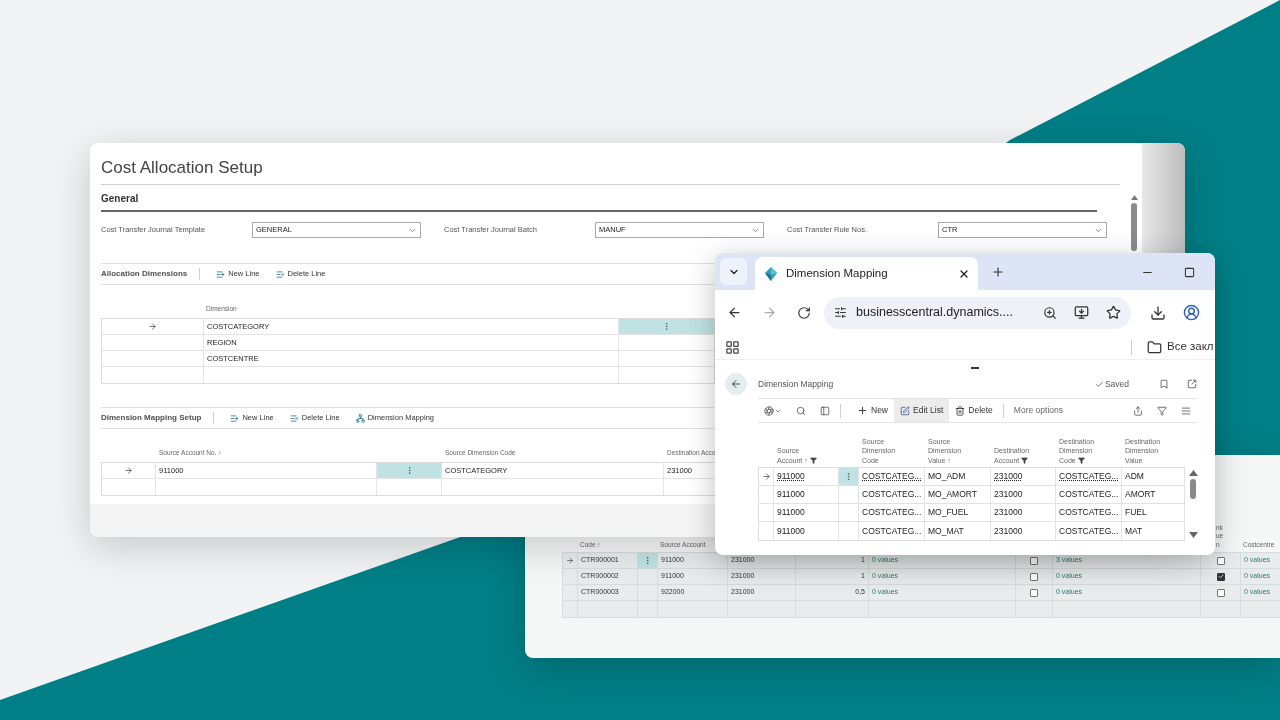 Image resolution: width=1280 pixels, height=720 pixels. Describe the element at coordinates (1140, 494) in the screenshot. I see `table-cell: AMORT` at that location.